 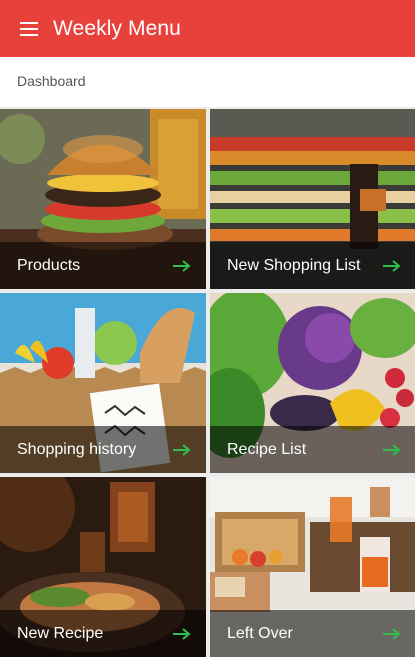 What do you see at coordinates (103, 383) in the screenshot?
I see `tile-shopping-history: Shopping history` at bounding box center [103, 383].